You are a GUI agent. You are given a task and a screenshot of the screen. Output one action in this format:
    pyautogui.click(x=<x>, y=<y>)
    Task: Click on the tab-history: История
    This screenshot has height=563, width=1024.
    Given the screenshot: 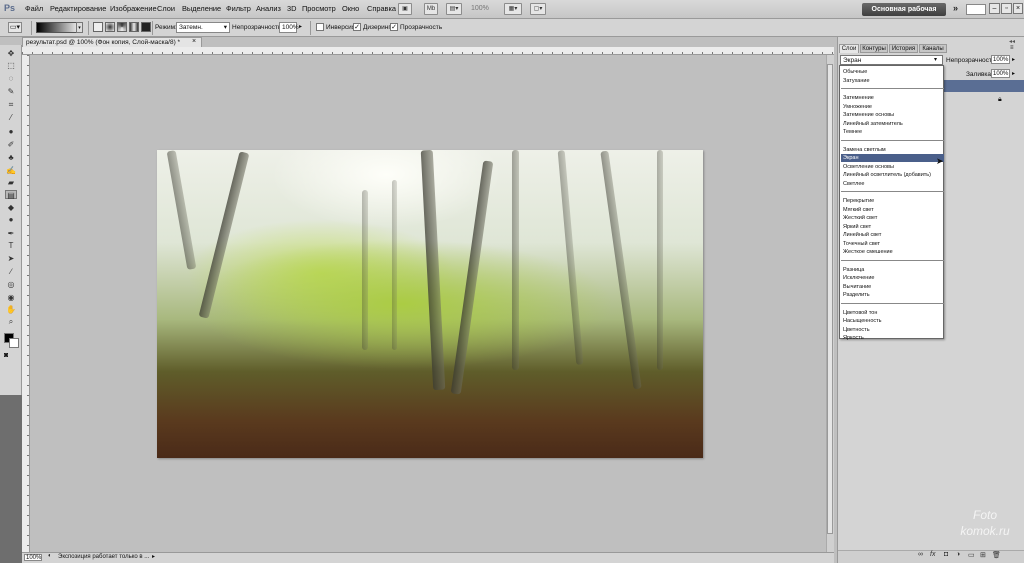 What is the action you would take?
    pyautogui.click(x=903, y=48)
    